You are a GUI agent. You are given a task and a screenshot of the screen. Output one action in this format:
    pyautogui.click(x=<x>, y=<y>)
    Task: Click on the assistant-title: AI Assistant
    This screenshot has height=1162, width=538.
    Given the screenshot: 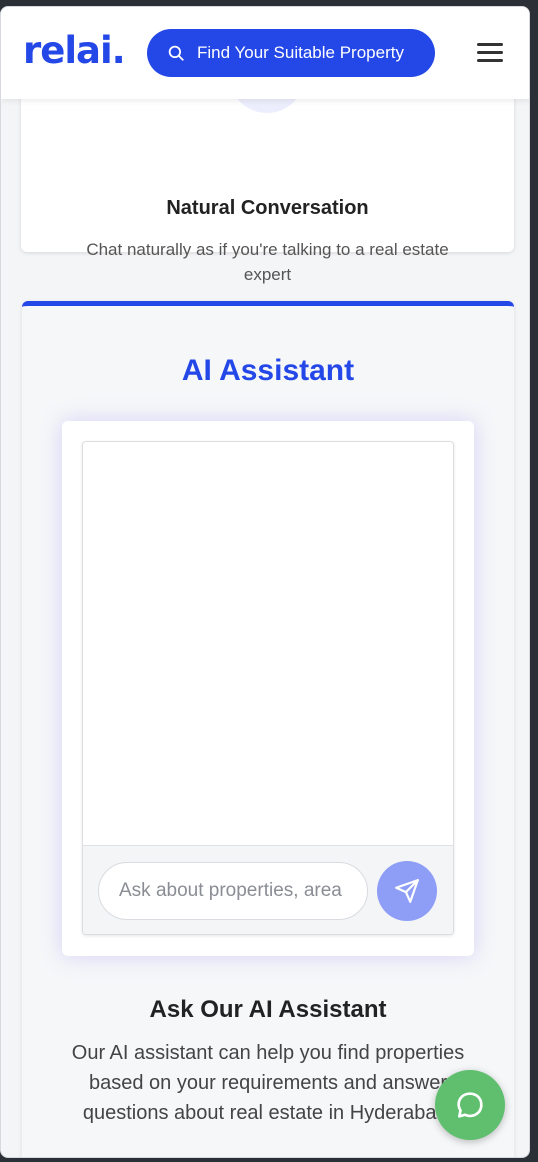 What is the action you would take?
    pyautogui.click(x=268, y=370)
    